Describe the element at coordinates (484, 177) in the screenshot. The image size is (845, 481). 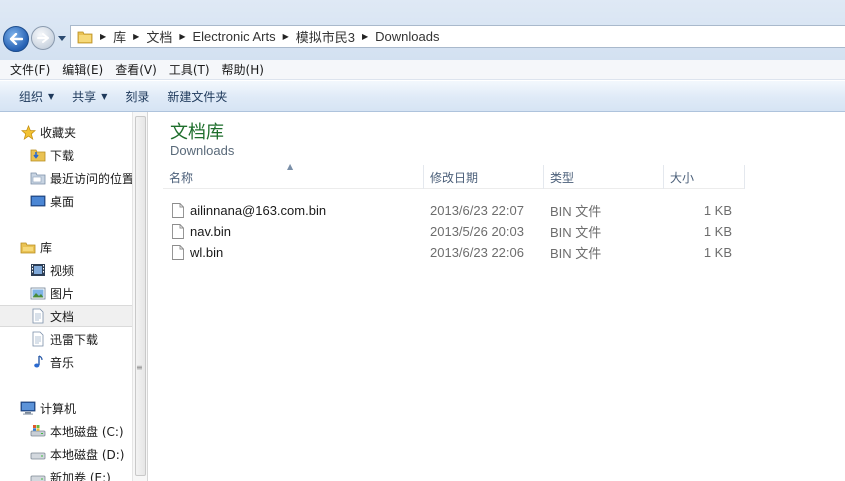
I see `column-header-date: 修改日期` at that location.